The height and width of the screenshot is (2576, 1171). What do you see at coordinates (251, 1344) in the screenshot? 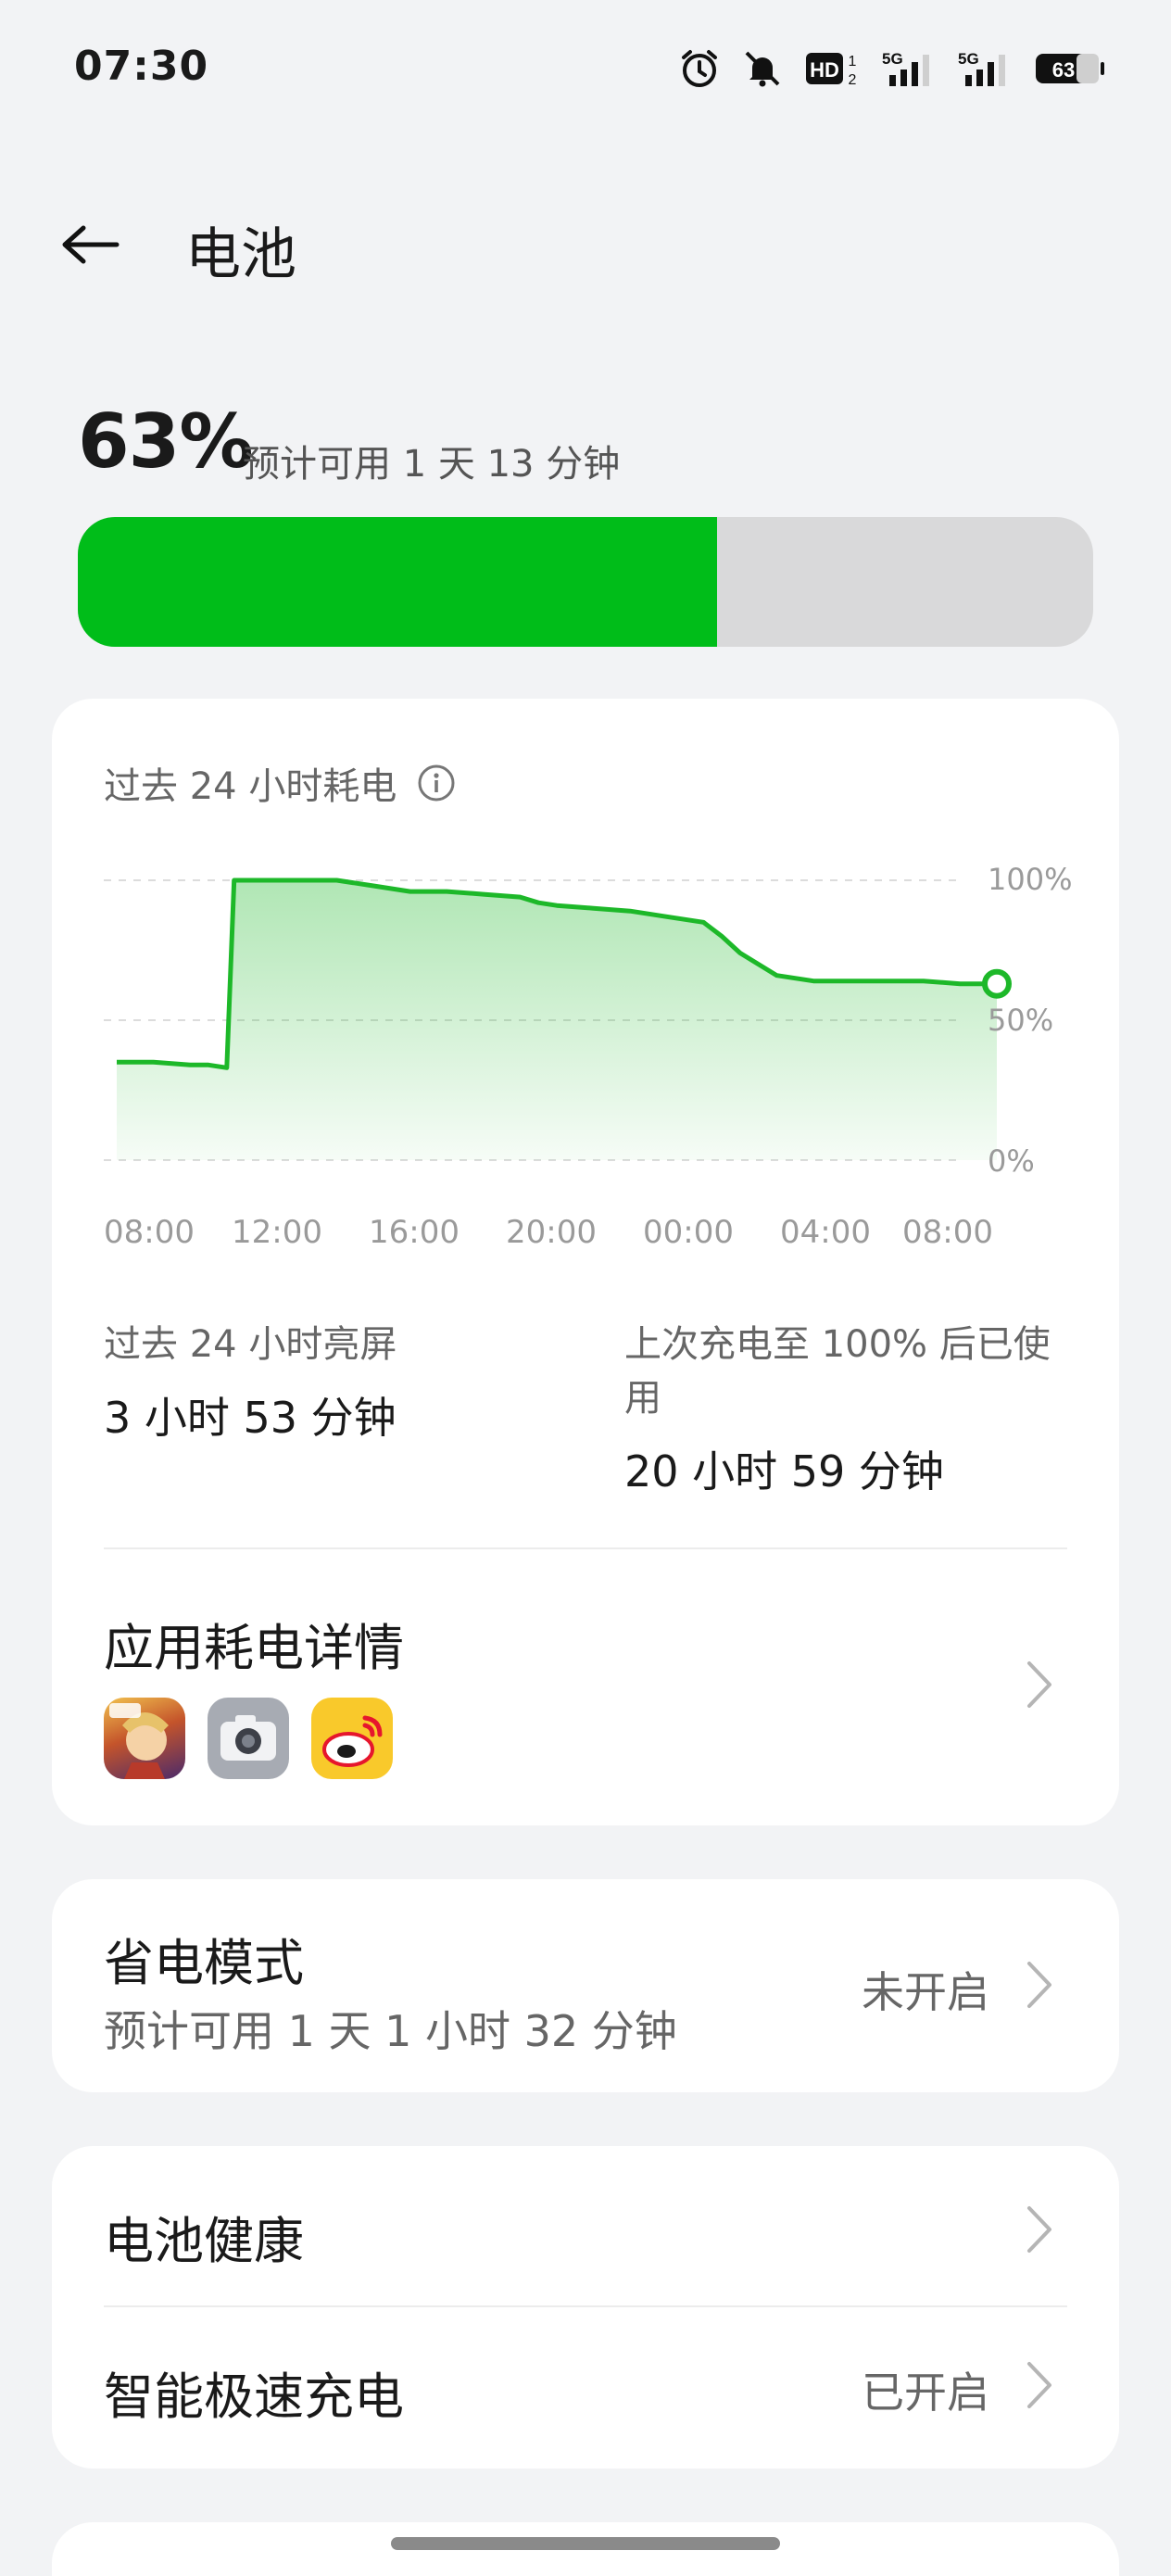
I see `screen-on-label: 过去 24 小时亮屏` at bounding box center [251, 1344].